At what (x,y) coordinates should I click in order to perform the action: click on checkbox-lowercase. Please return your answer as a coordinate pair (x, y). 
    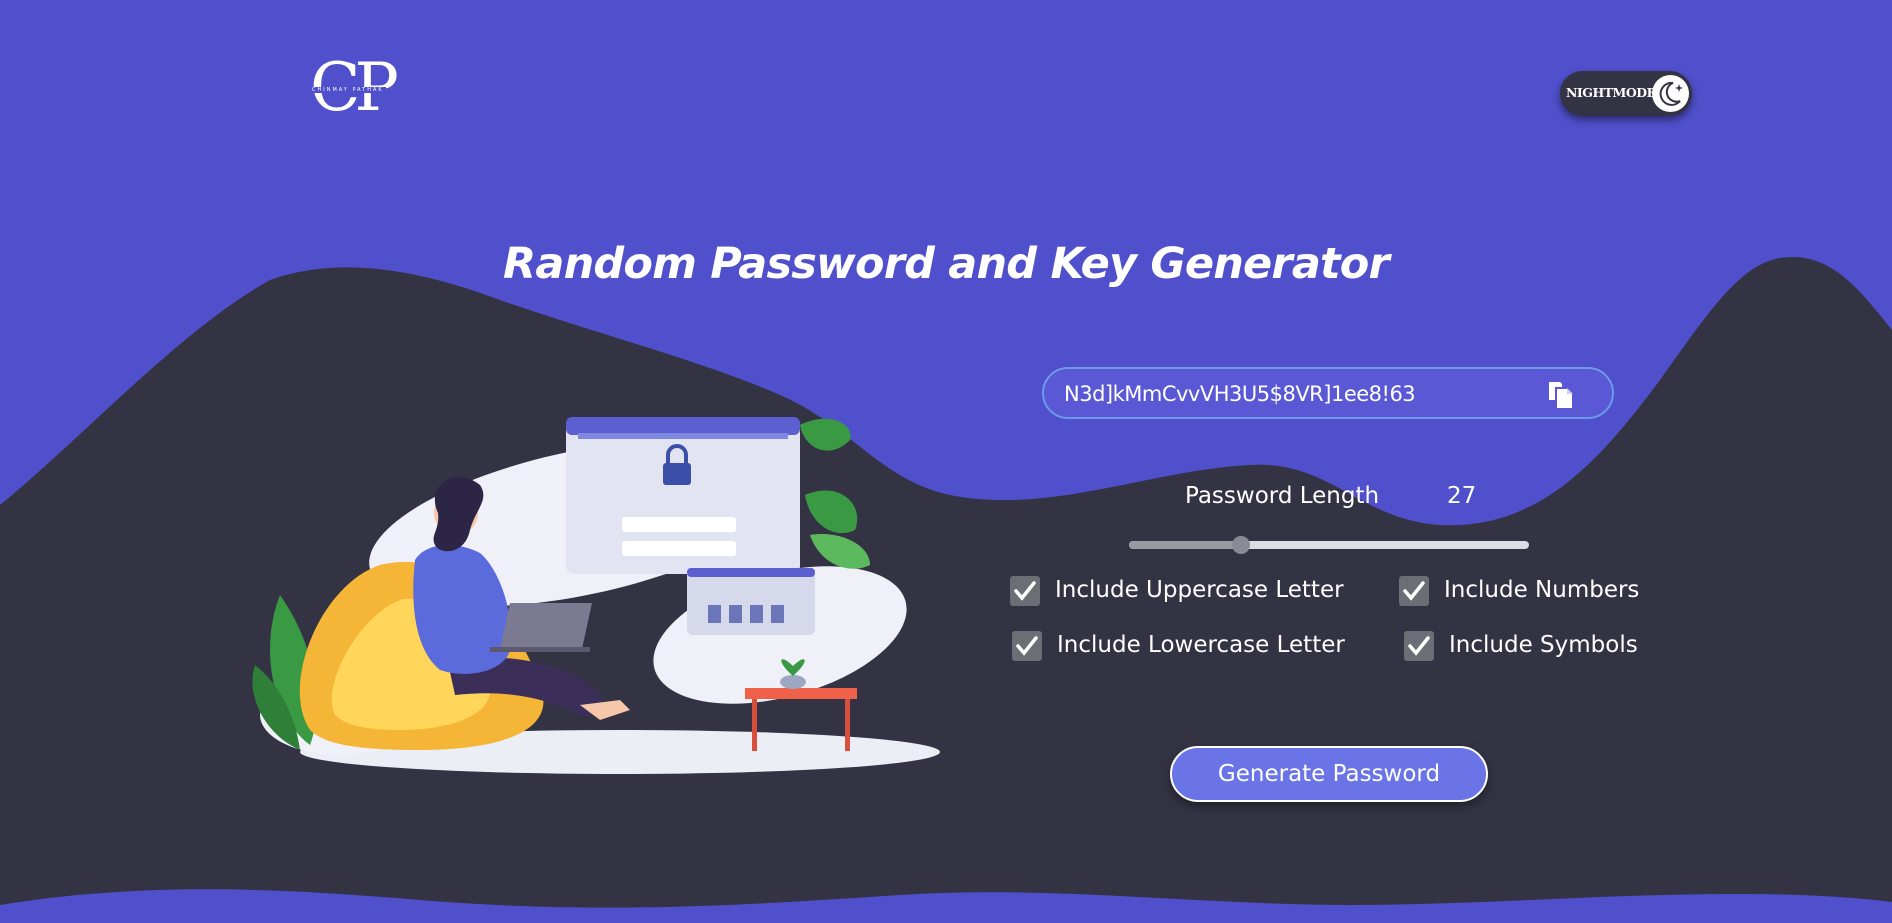
    Looking at the image, I should click on (1027, 646).